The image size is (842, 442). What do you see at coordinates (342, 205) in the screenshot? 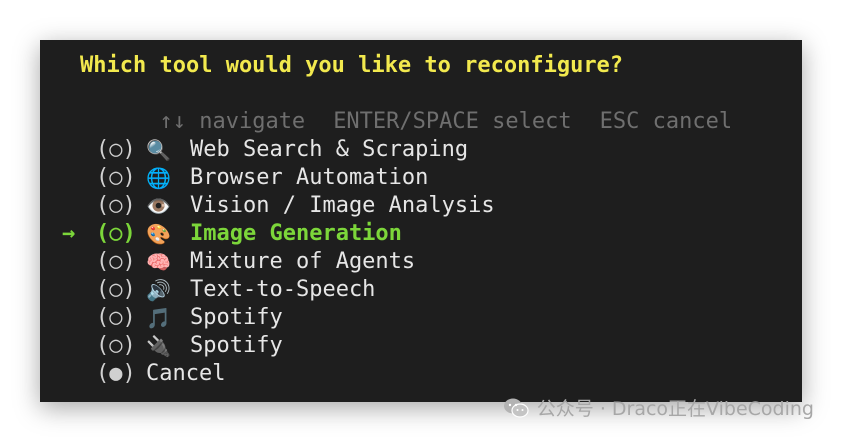
I see `option-label: Vision / Image Analysis` at bounding box center [342, 205].